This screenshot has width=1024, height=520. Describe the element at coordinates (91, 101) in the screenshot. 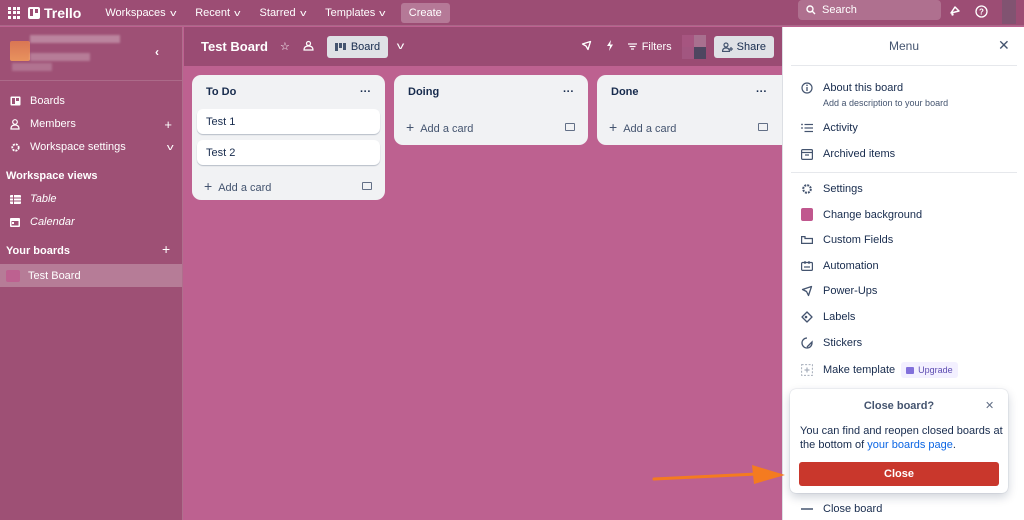

I see `sidebar-item-boards: Boards` at that location.